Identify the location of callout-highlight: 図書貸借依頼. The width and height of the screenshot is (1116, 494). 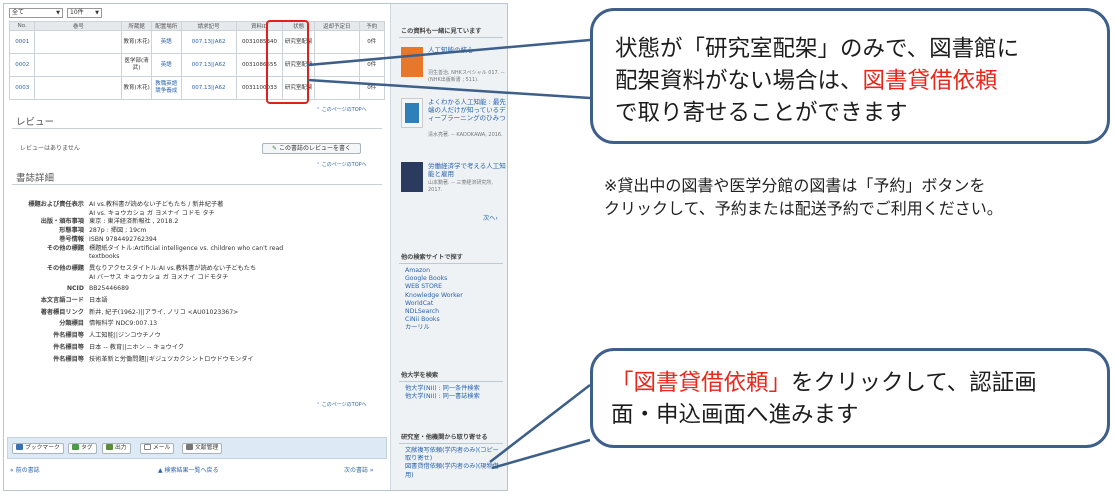
(930, 81).